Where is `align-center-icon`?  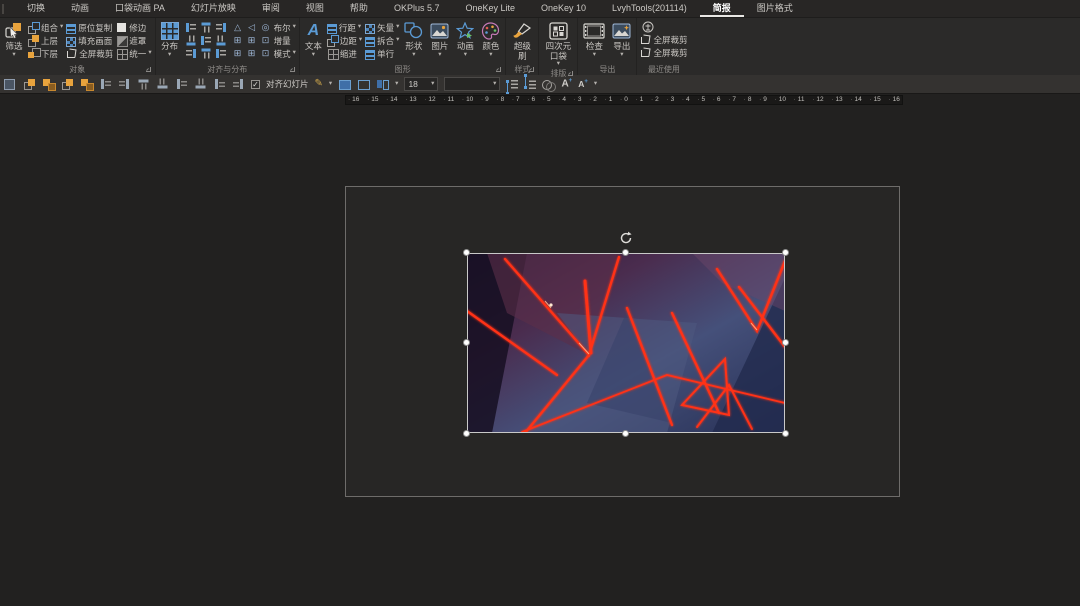 align-center-icon is located at coordinates (205, 28).